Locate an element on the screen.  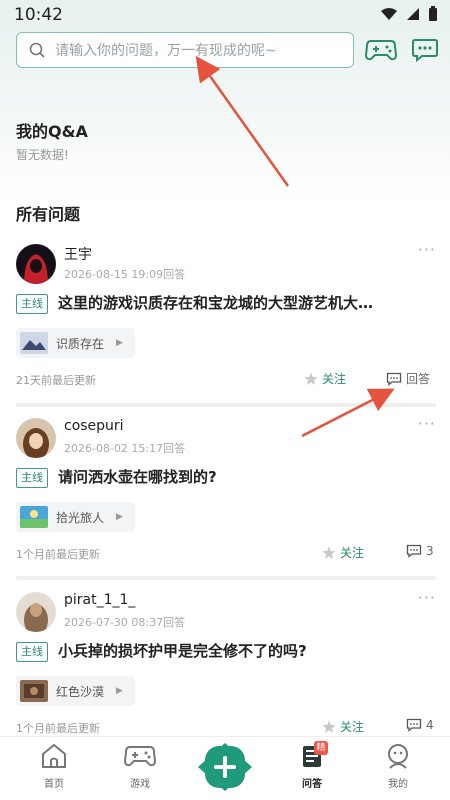
nav-me: 我的 is located at coordinates (398, 766).